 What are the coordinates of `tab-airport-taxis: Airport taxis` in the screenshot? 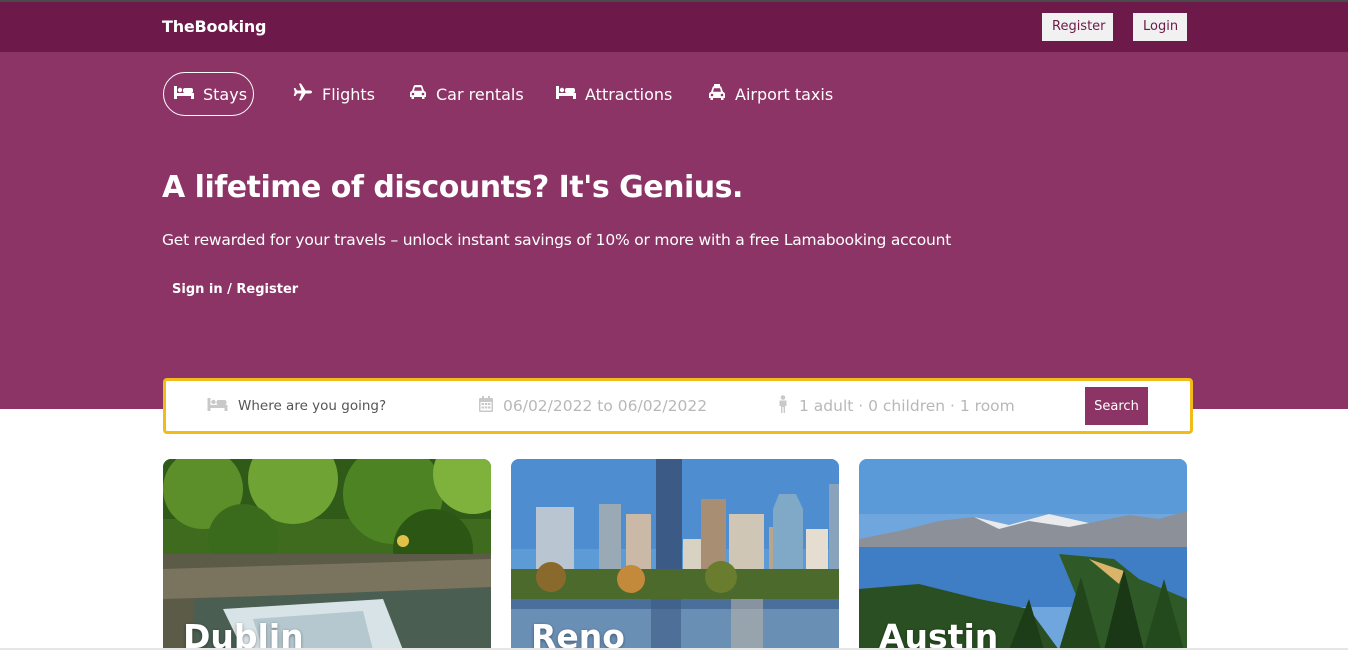 It's located at (770, 94).